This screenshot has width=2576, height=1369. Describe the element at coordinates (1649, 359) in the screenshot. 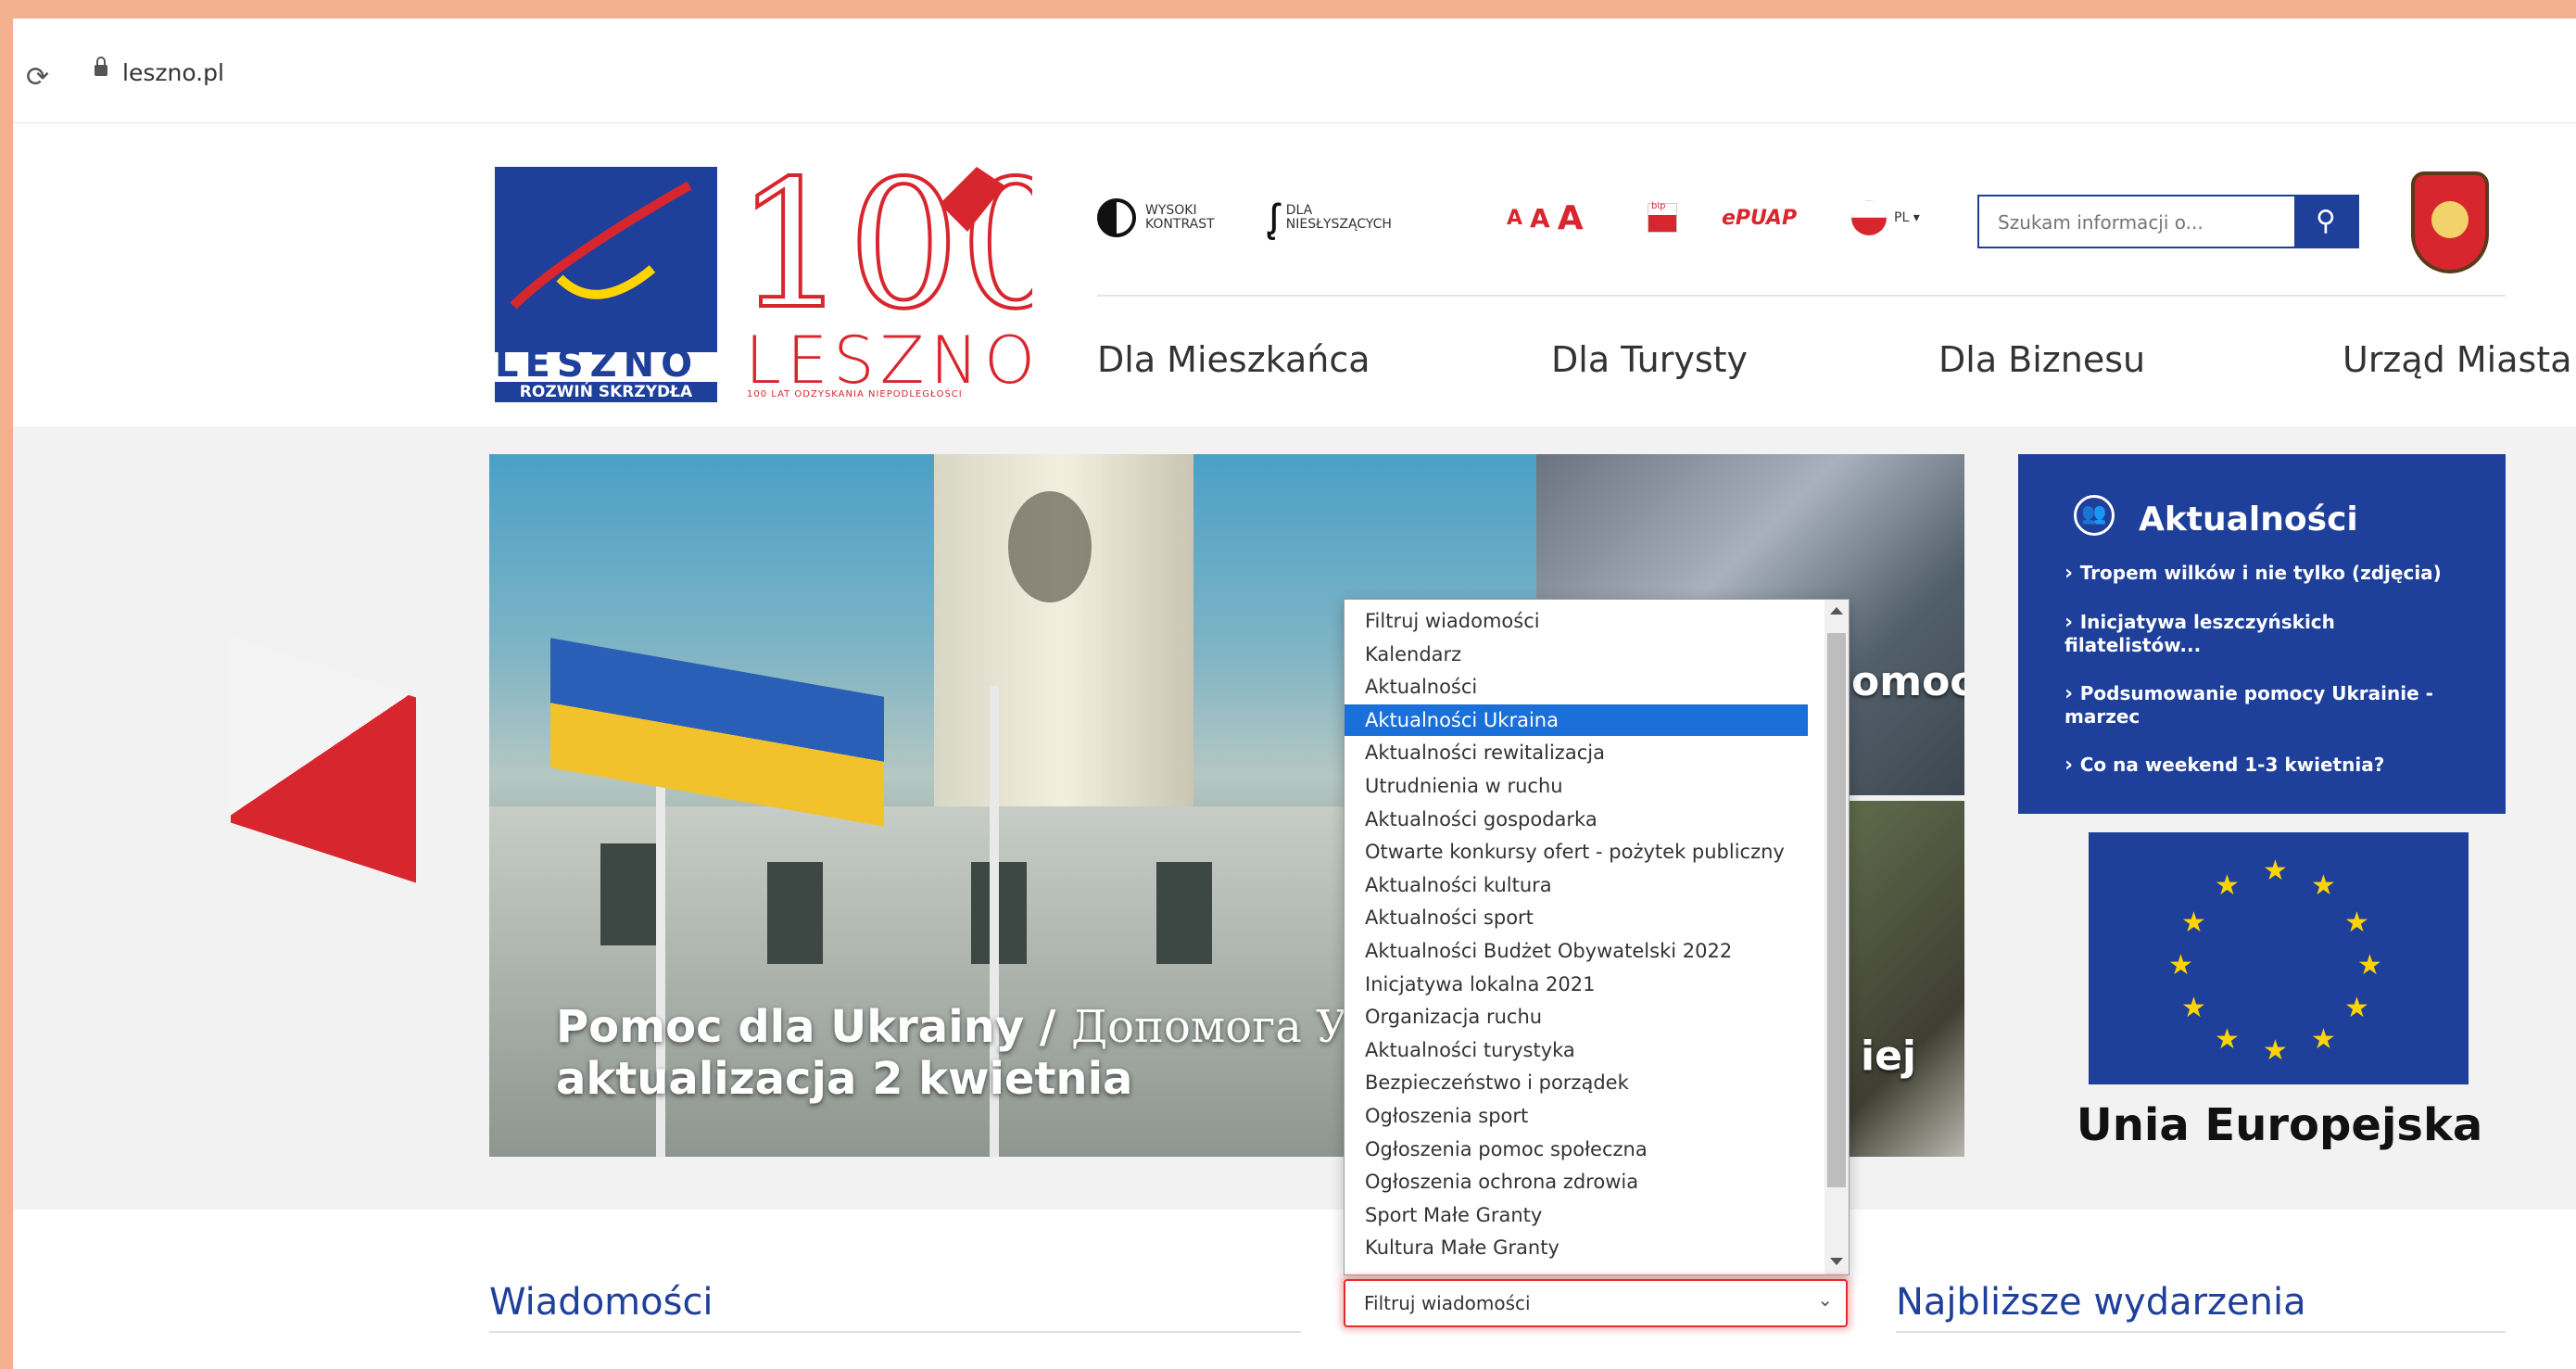

I see `nav-dla-turysty: Dla Turysty` at that location.